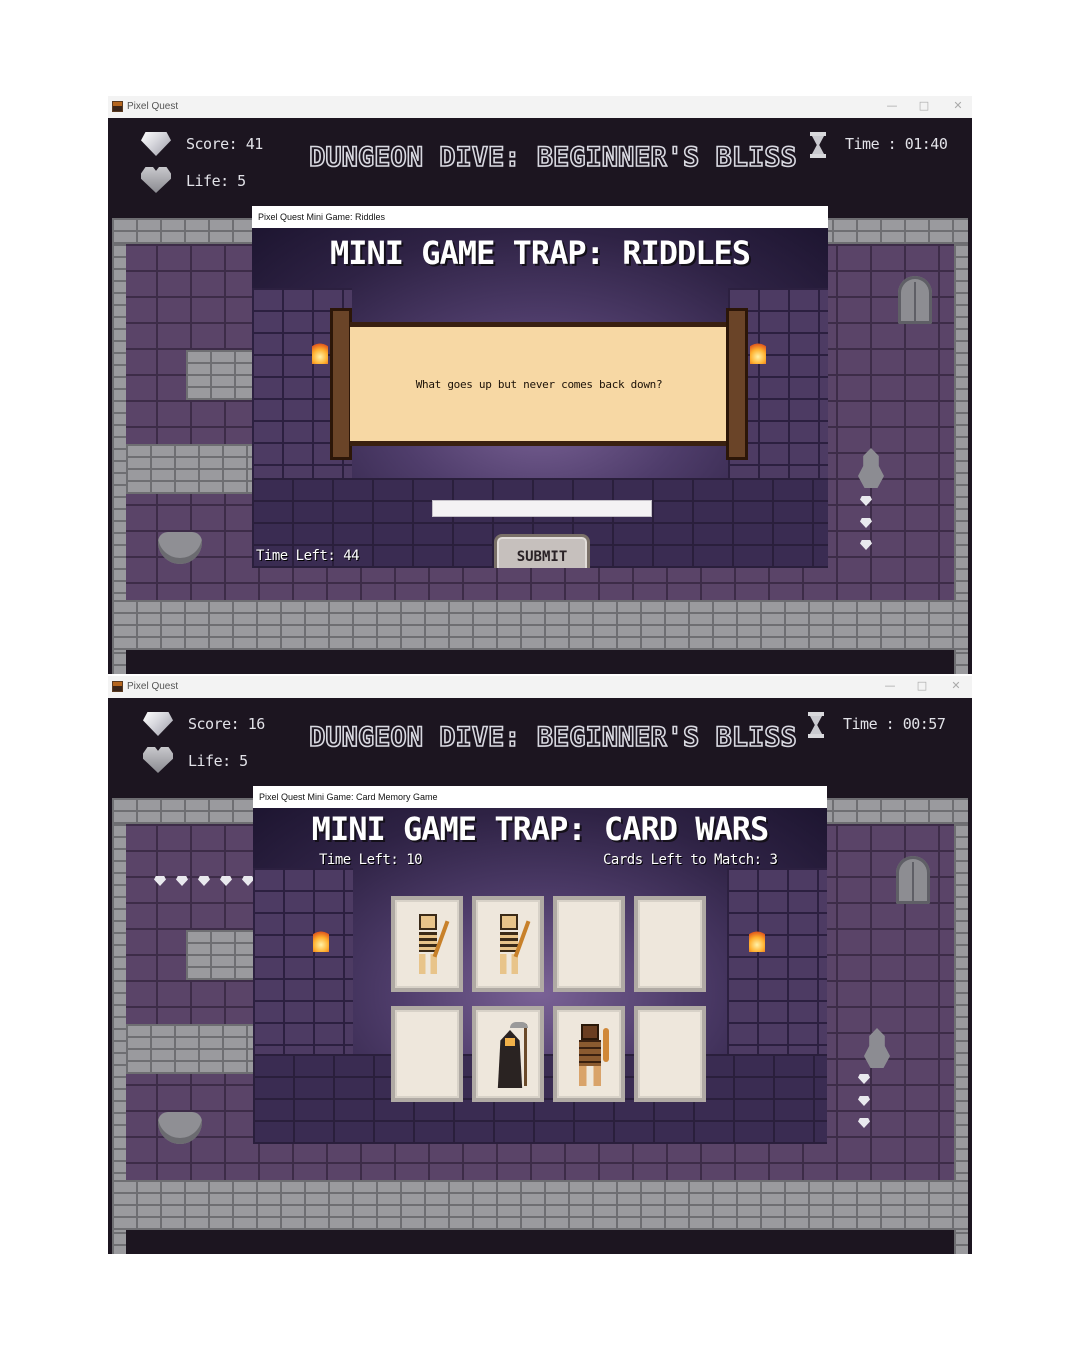 The height and width of the screenshot is (1350, 1080). What do you see at coordinates (593, 1055) in the screenshot?
I see `warrior-icon` at bounding box center [593, 1055].